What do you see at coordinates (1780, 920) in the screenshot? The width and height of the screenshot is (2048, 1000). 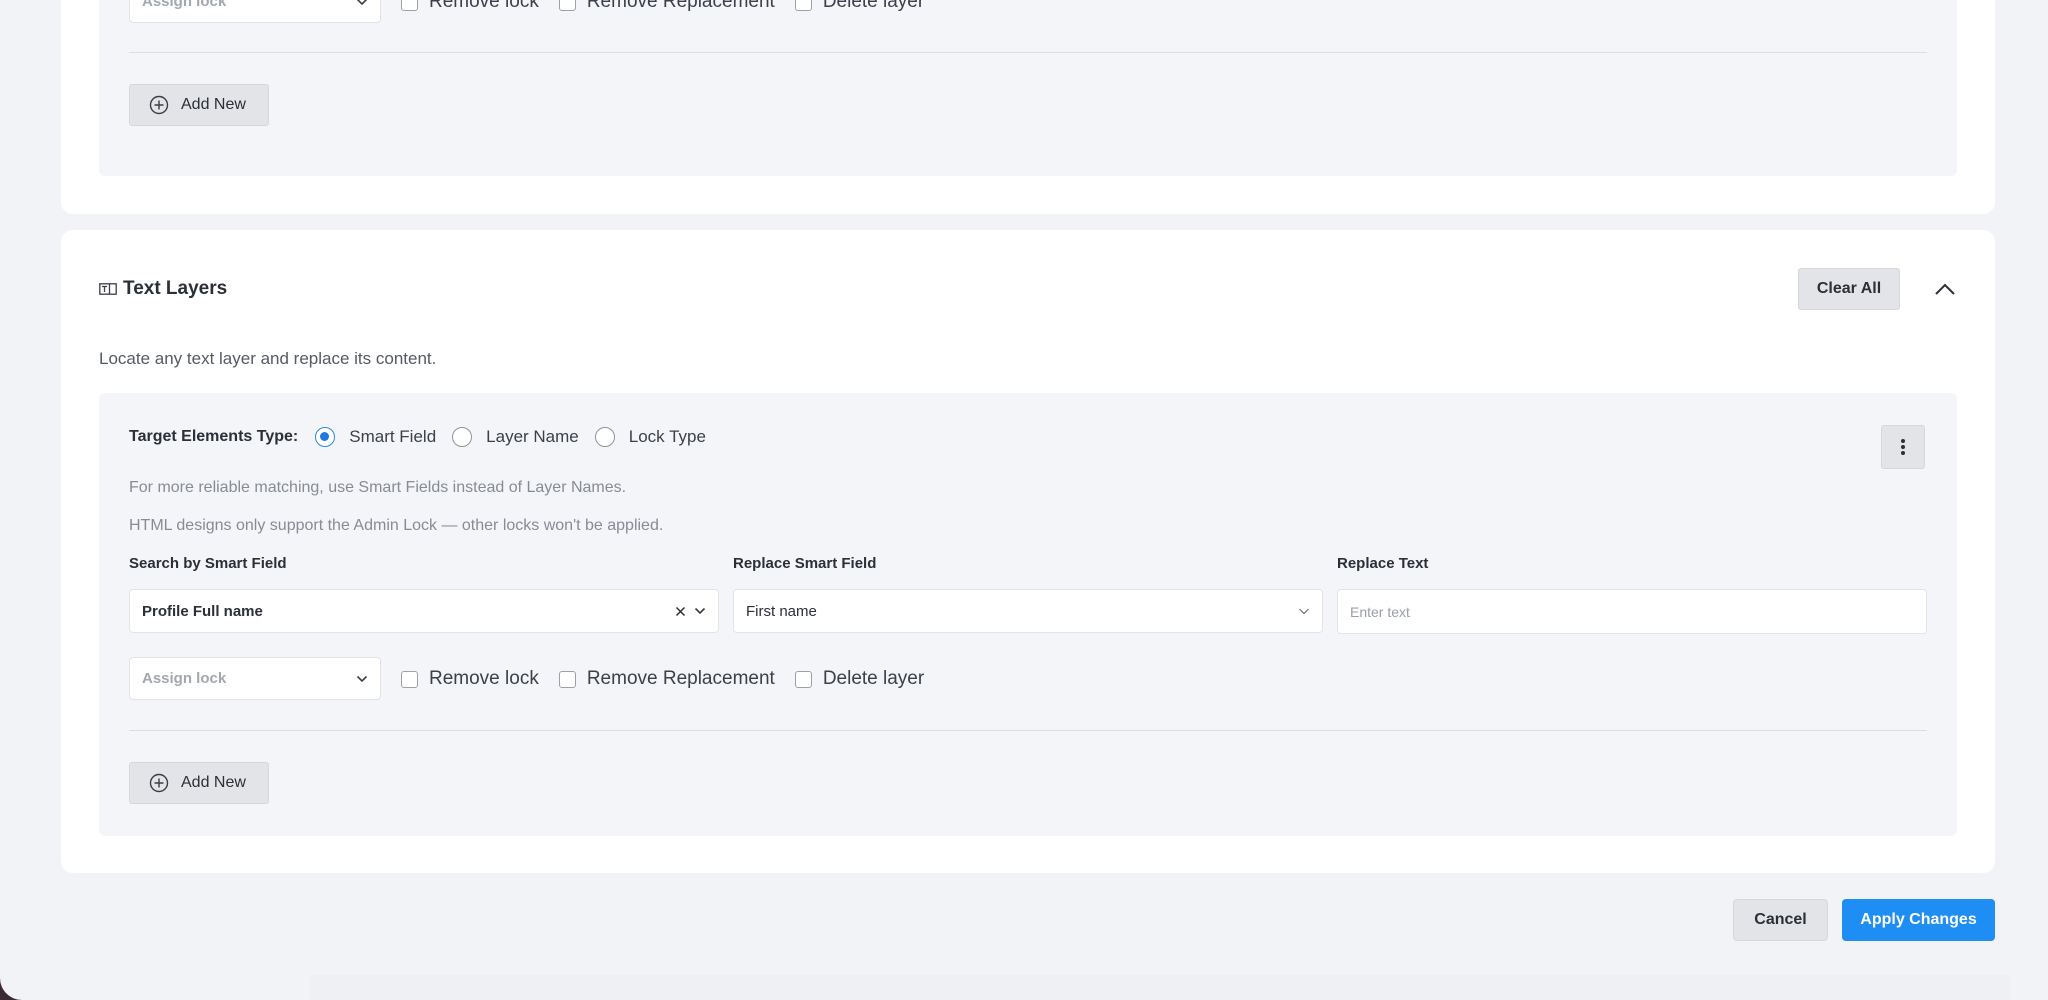 I see `cancel-button: Cancel` at bounding box center [1780, 920].